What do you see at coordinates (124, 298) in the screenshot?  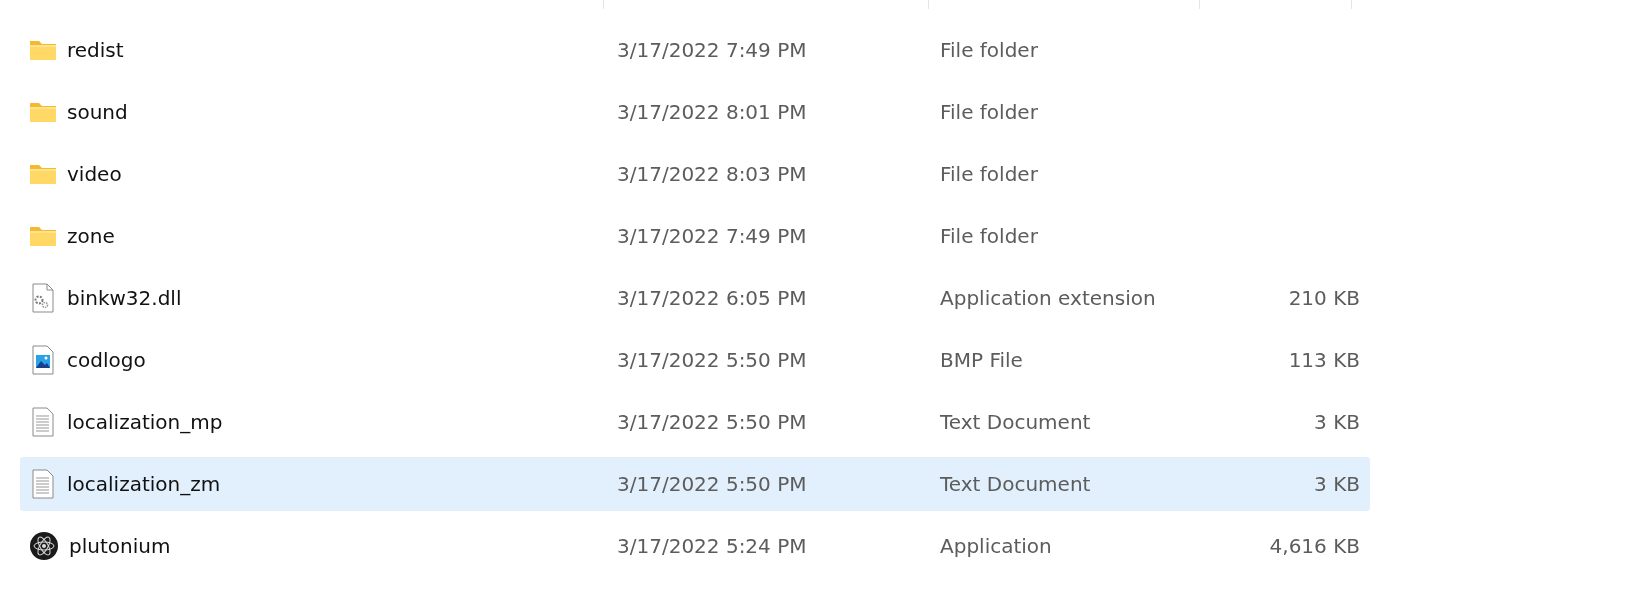 I see `file-name: binkw32.dll` at bounding box center [124, 298].